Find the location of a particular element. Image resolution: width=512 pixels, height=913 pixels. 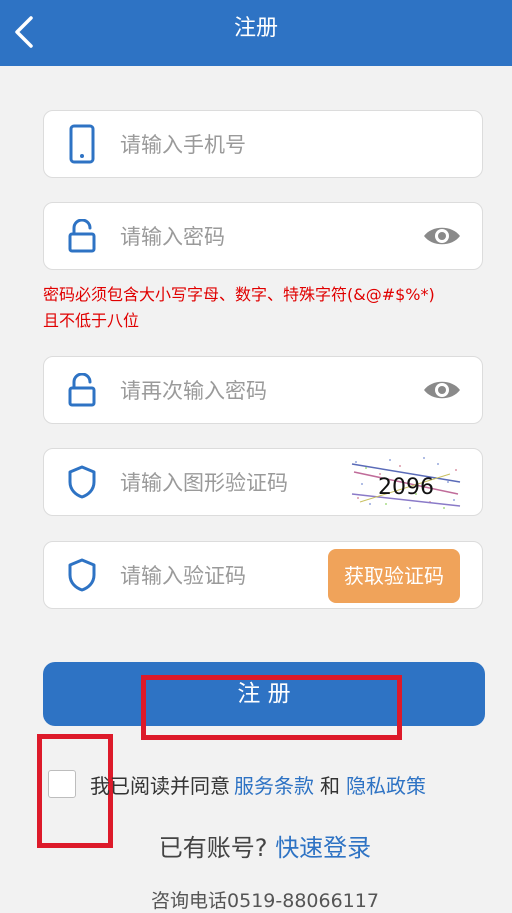

page-title: 注册 is located at coordinates (255, 28).